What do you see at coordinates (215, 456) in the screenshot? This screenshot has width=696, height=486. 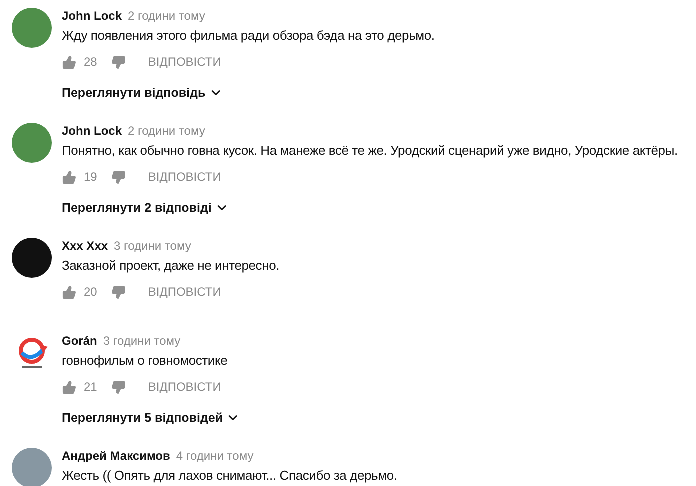 I see `comment-time: 4 години тому` at bounding box center [215, 456].